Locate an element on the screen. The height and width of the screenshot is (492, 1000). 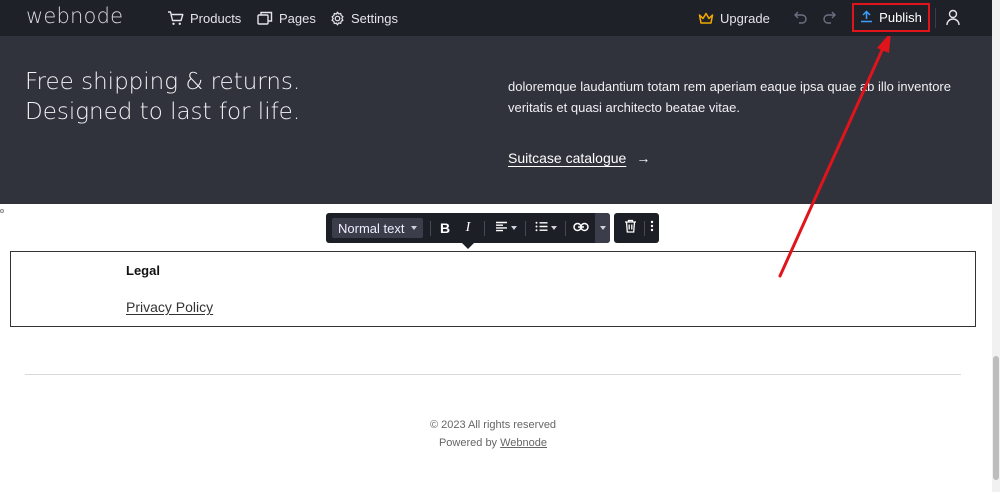
italic-button: I is located at coordinates (468, 228).